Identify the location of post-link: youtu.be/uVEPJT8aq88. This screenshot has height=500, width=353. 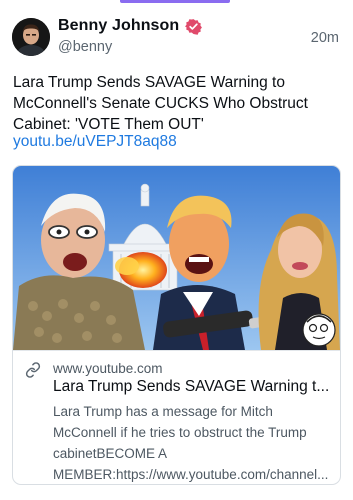
(95, 142).